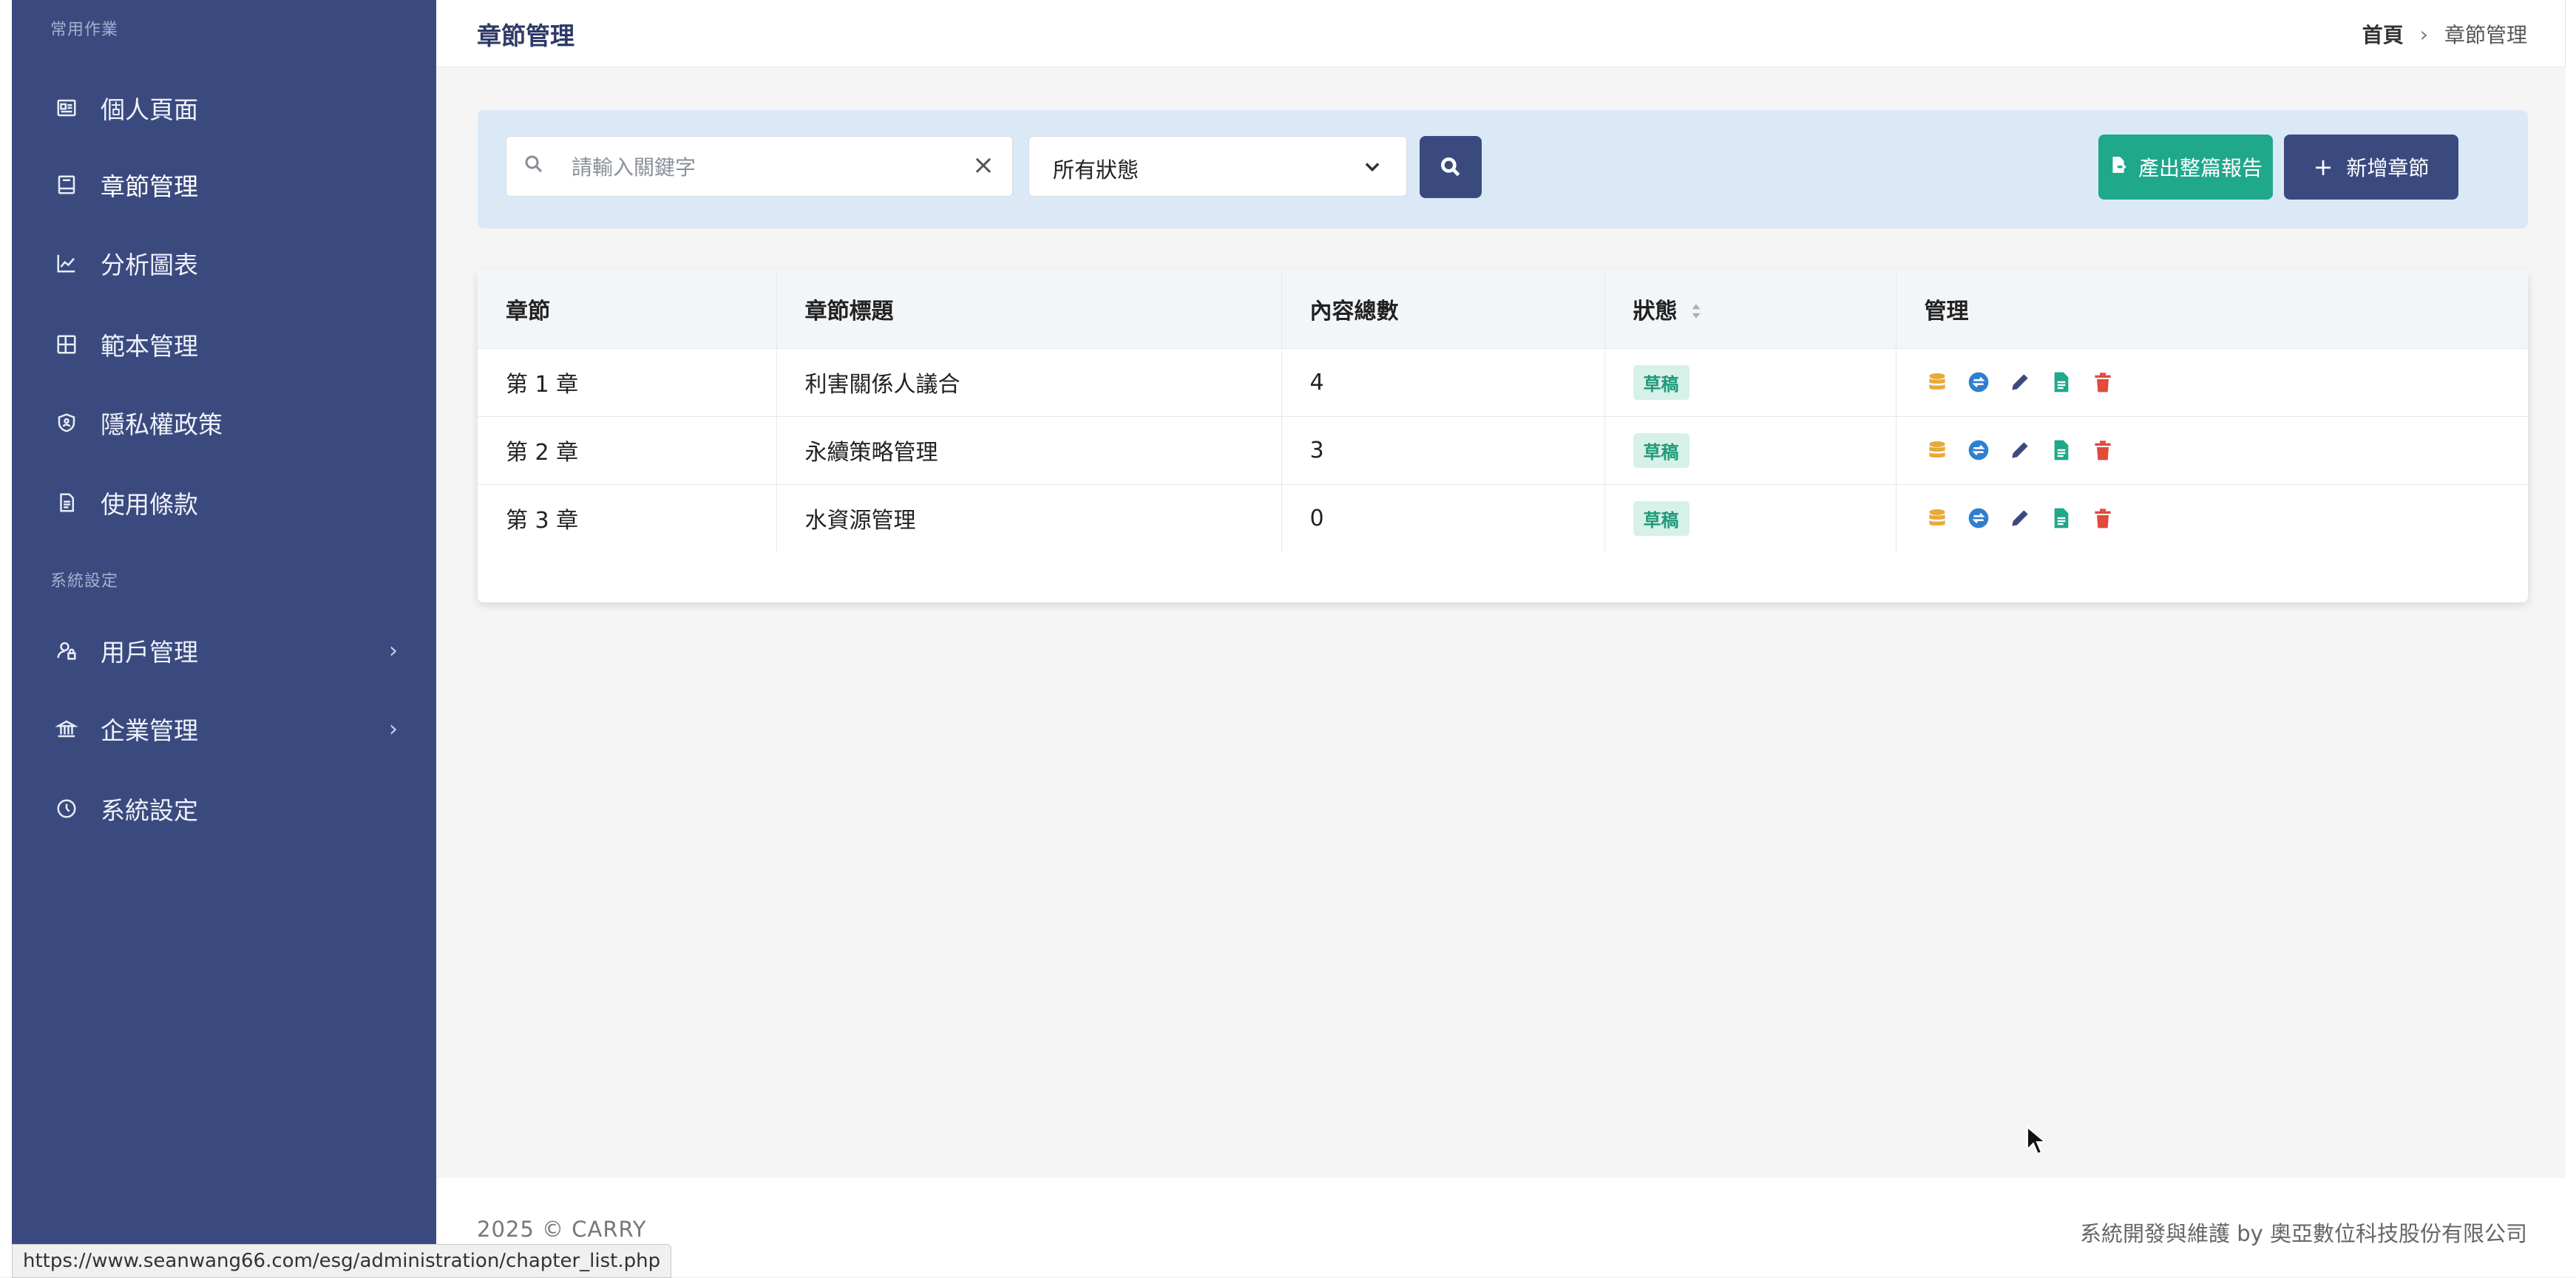 This screenshot has width=2576, height=1278. I want to click on cell-chapter: 第 2 章, so click(627, 450).